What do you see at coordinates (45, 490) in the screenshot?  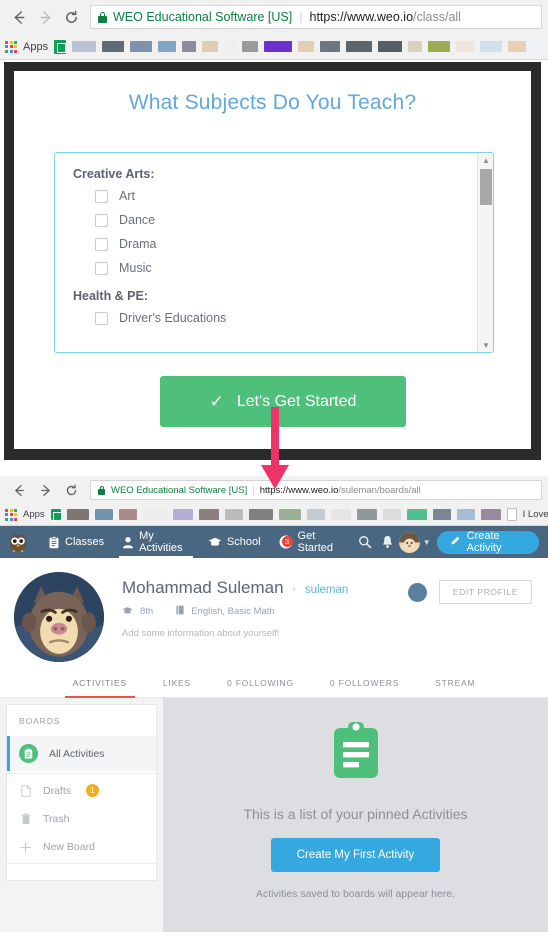 I see `forward-icon-bottom` at bounding box center [45, 490].